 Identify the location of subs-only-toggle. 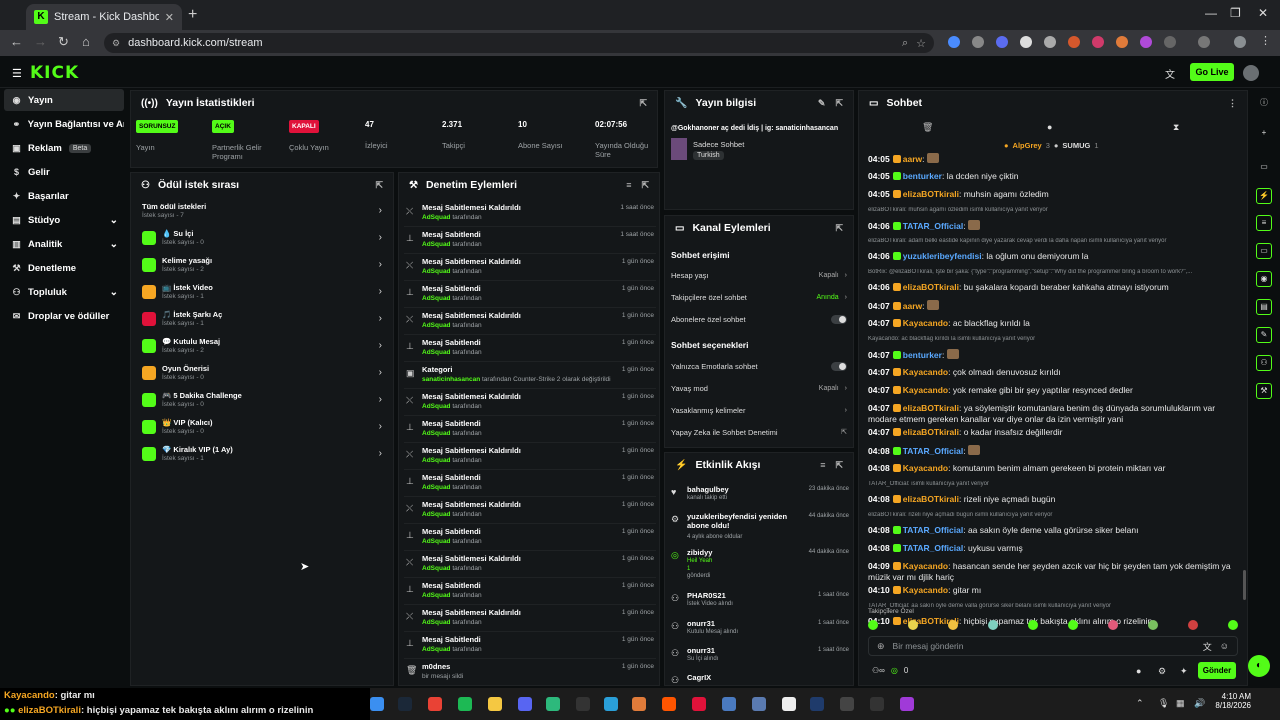
(839, 319).